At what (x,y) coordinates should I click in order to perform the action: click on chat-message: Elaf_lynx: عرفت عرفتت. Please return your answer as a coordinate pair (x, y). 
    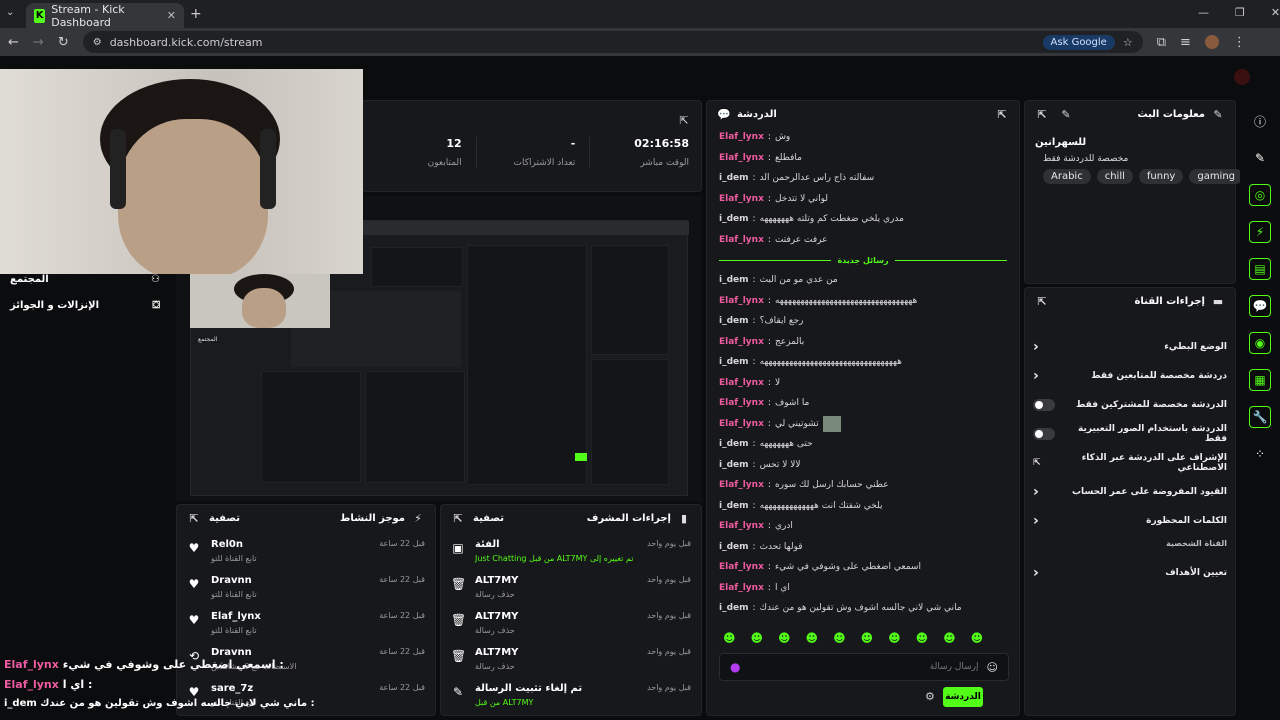
    Looking at the image, I should click on (863, 240).